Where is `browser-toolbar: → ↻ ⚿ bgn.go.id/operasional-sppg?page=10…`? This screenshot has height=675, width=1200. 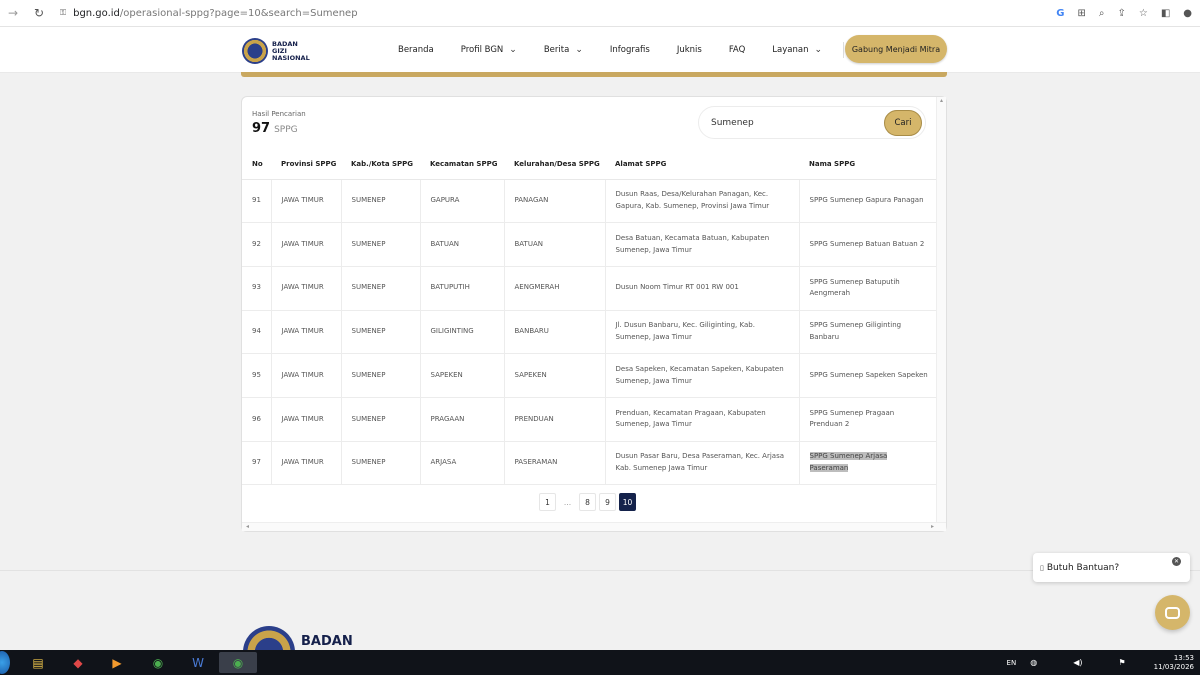
browser-toolbar: → ↻ ⚿ bgn.go.id/operasional-sppg?page=10… is located at coordinates (600, 13).